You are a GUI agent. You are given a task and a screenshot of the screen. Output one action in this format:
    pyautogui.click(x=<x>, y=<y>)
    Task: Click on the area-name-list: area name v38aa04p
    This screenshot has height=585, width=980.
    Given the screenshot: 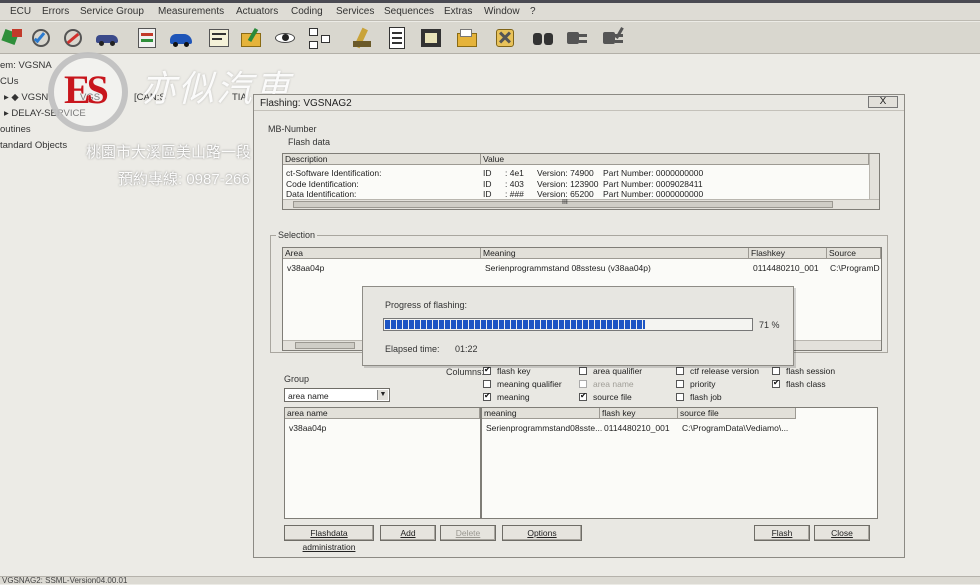 What is the action you would take?
    pyautogui.click(x=382, y=463)
    